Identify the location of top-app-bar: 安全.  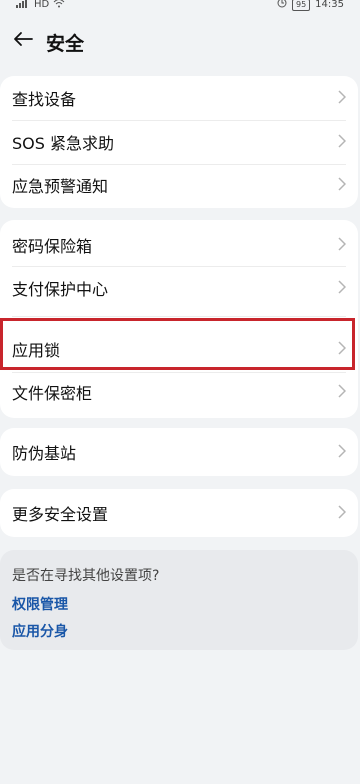
(180, 42).